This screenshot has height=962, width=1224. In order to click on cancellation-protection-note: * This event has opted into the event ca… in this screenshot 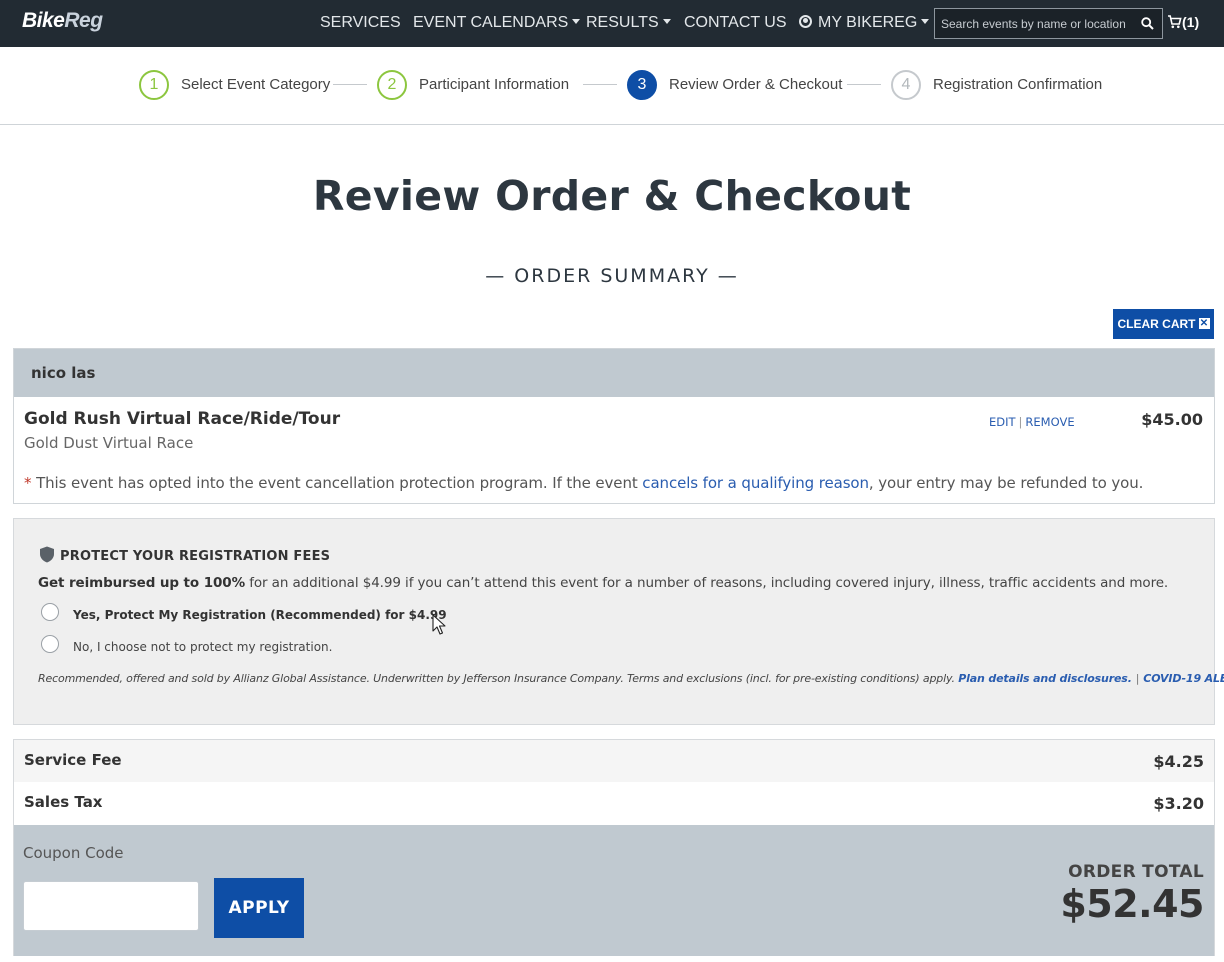, I will do `click(583, 483)`.